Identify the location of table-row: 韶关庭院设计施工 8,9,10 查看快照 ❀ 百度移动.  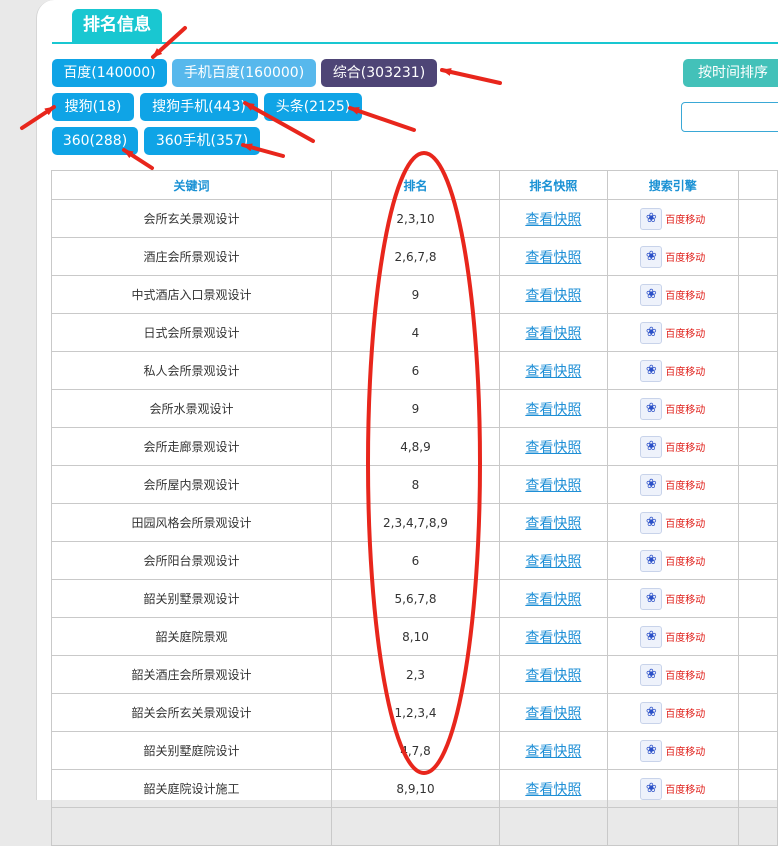
(414, 788).